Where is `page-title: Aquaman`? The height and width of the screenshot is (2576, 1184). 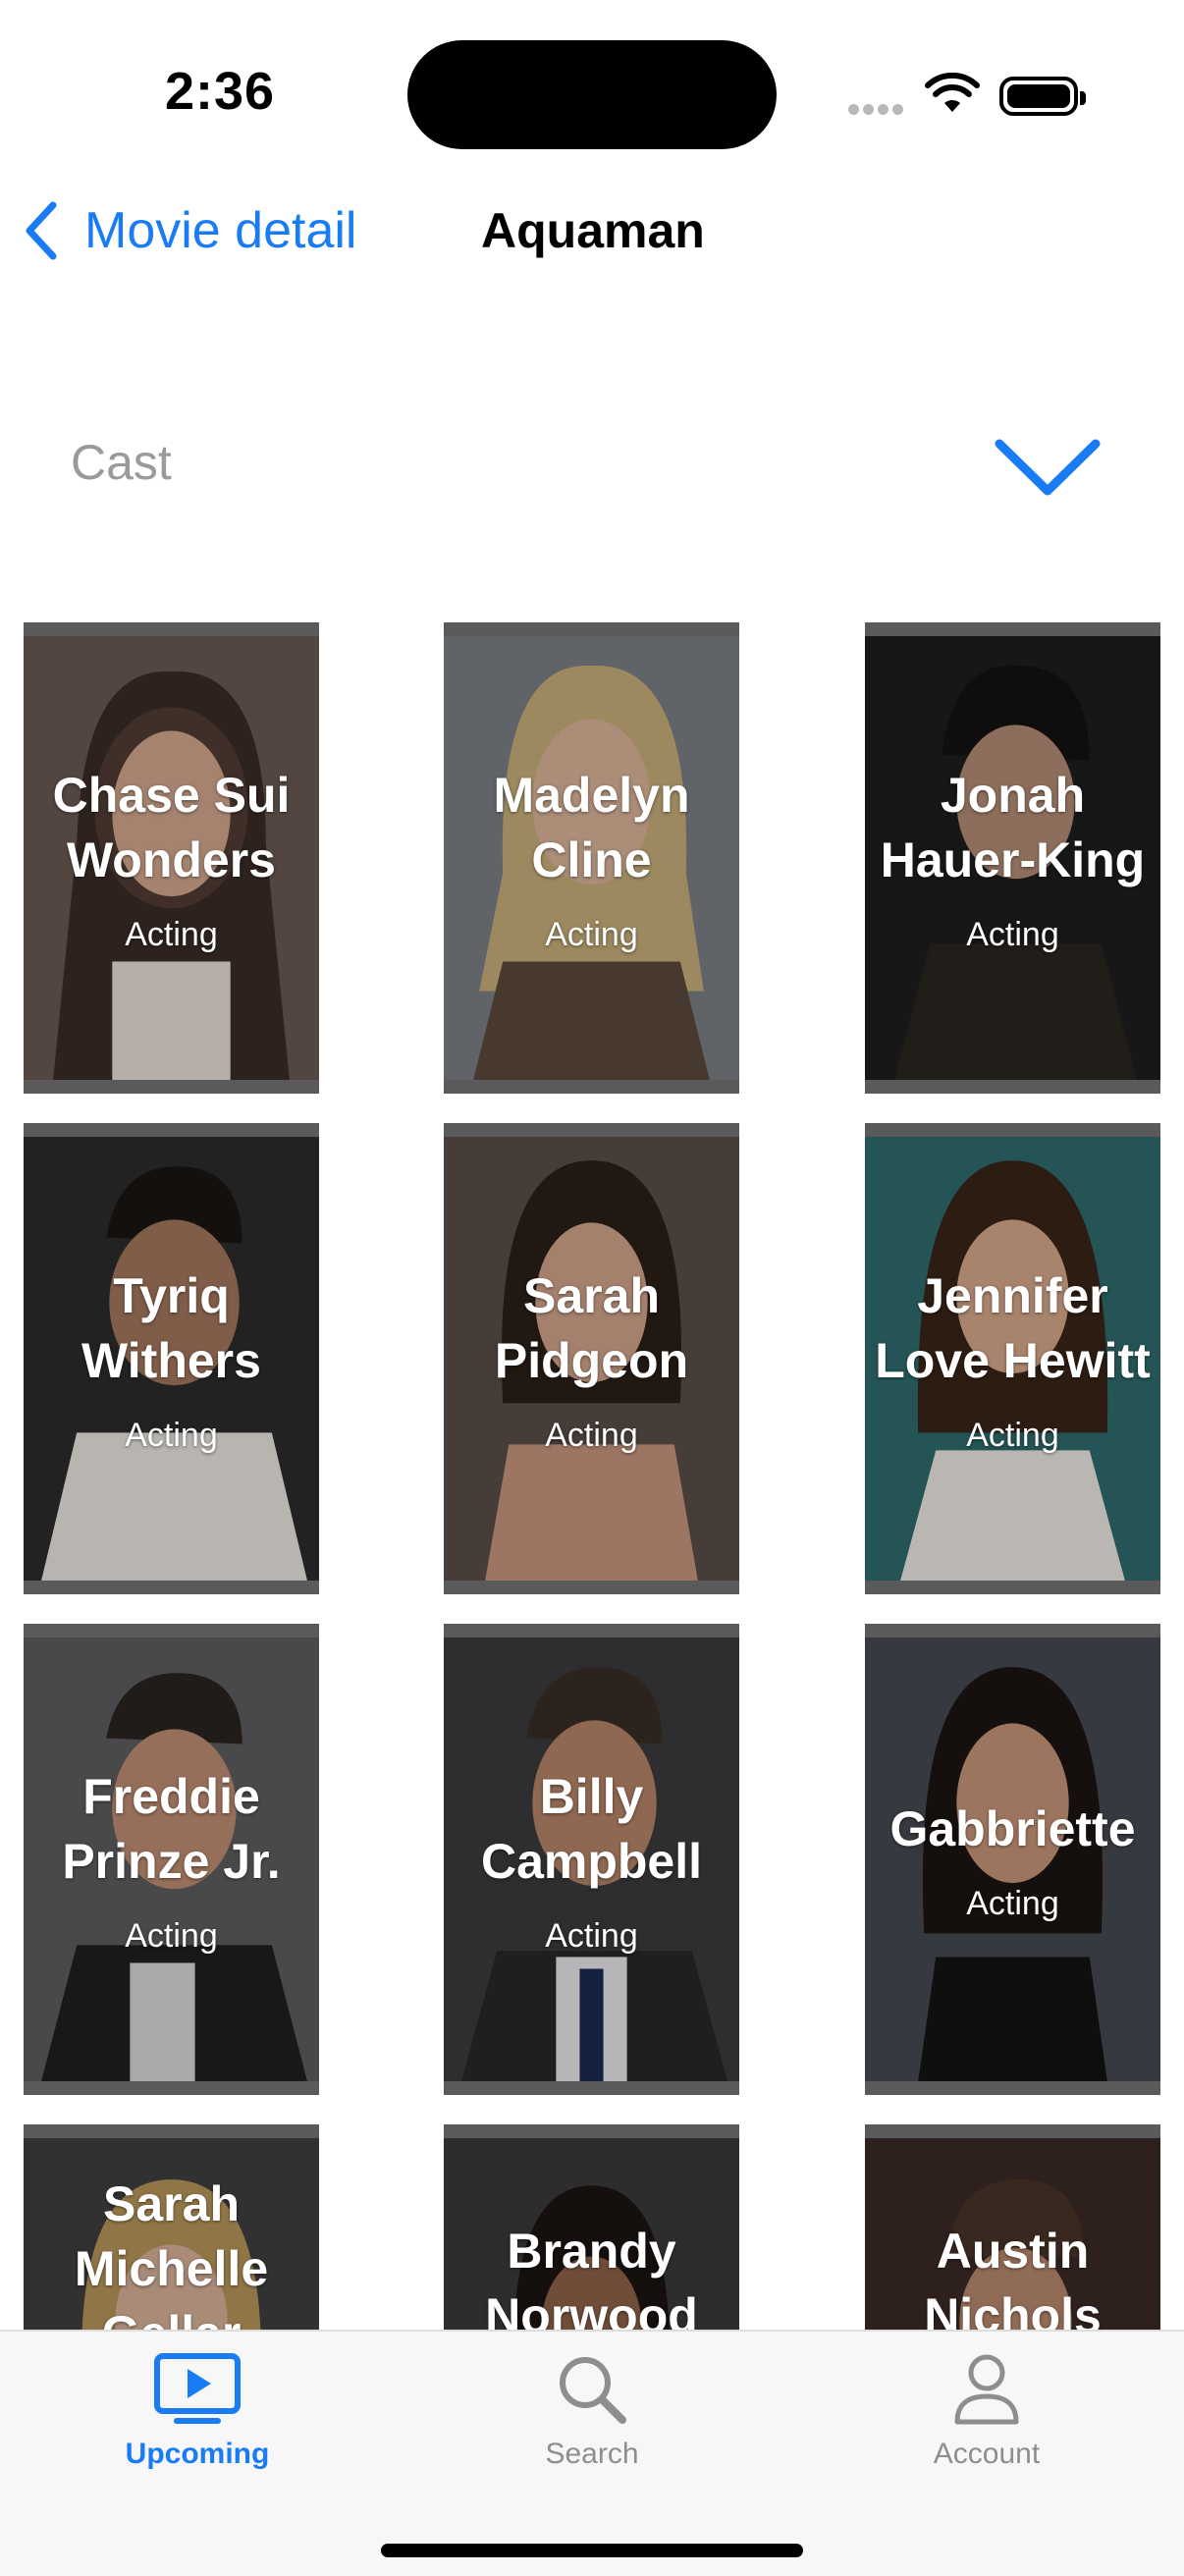 page-title: Aquaman is located at coordinates (593, 230).